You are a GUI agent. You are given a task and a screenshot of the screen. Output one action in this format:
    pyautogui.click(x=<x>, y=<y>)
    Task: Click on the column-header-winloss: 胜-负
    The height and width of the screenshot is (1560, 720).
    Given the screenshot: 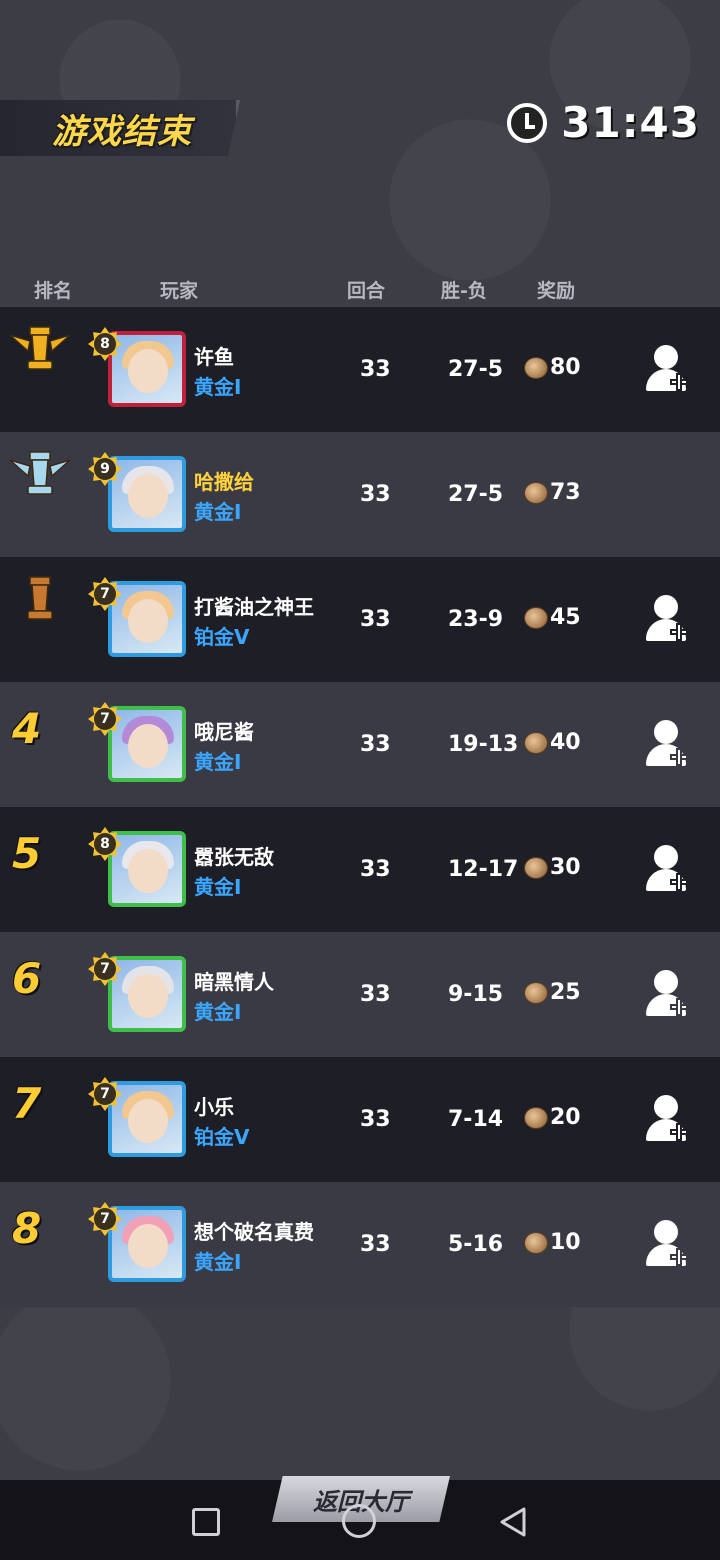 What is the action you would take?
    pyautogui.click(x=464, y=291)
    